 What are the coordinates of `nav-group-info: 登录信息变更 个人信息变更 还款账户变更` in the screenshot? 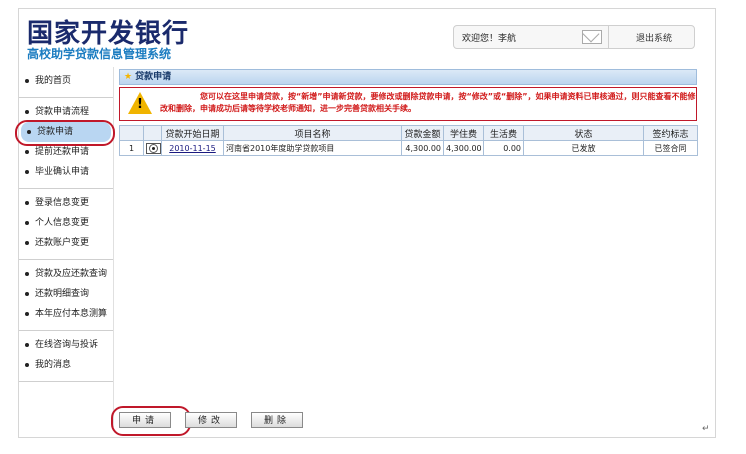 It's located at (66, 224).